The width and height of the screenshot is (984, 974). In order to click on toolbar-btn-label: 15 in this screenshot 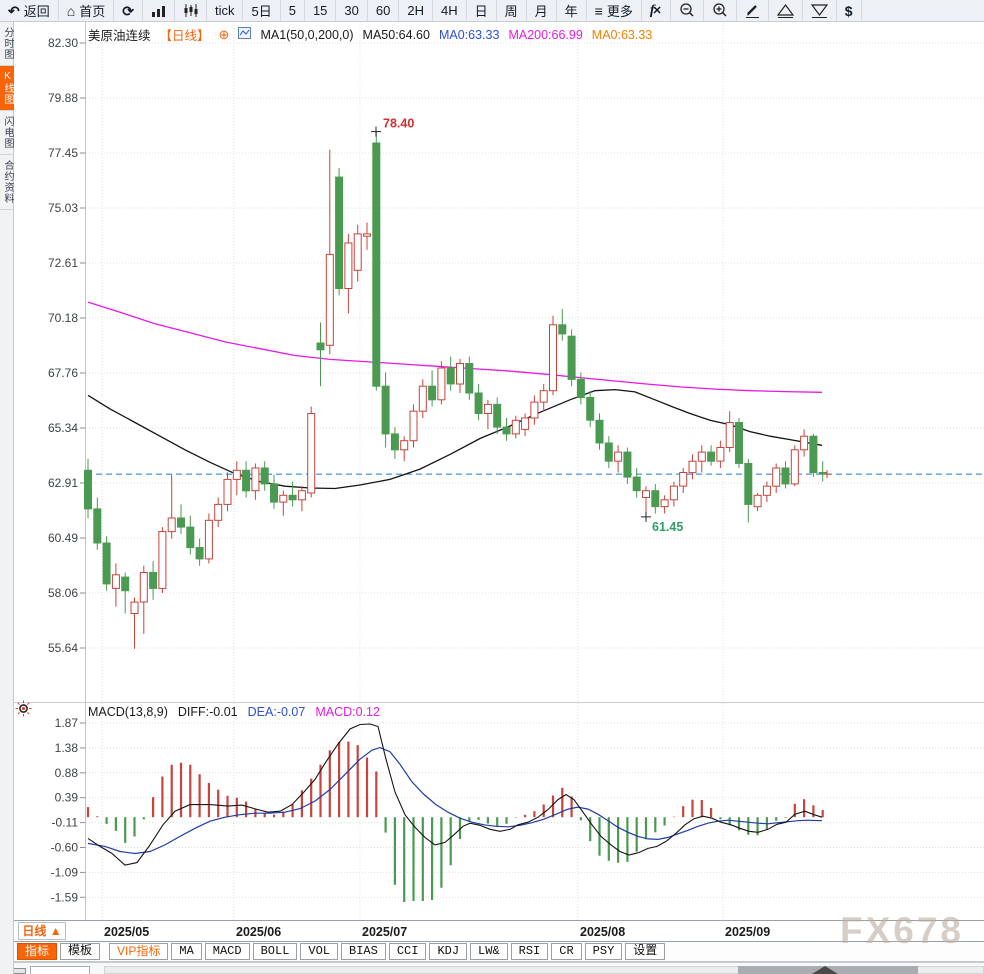, I will do `click(320, 10)`.